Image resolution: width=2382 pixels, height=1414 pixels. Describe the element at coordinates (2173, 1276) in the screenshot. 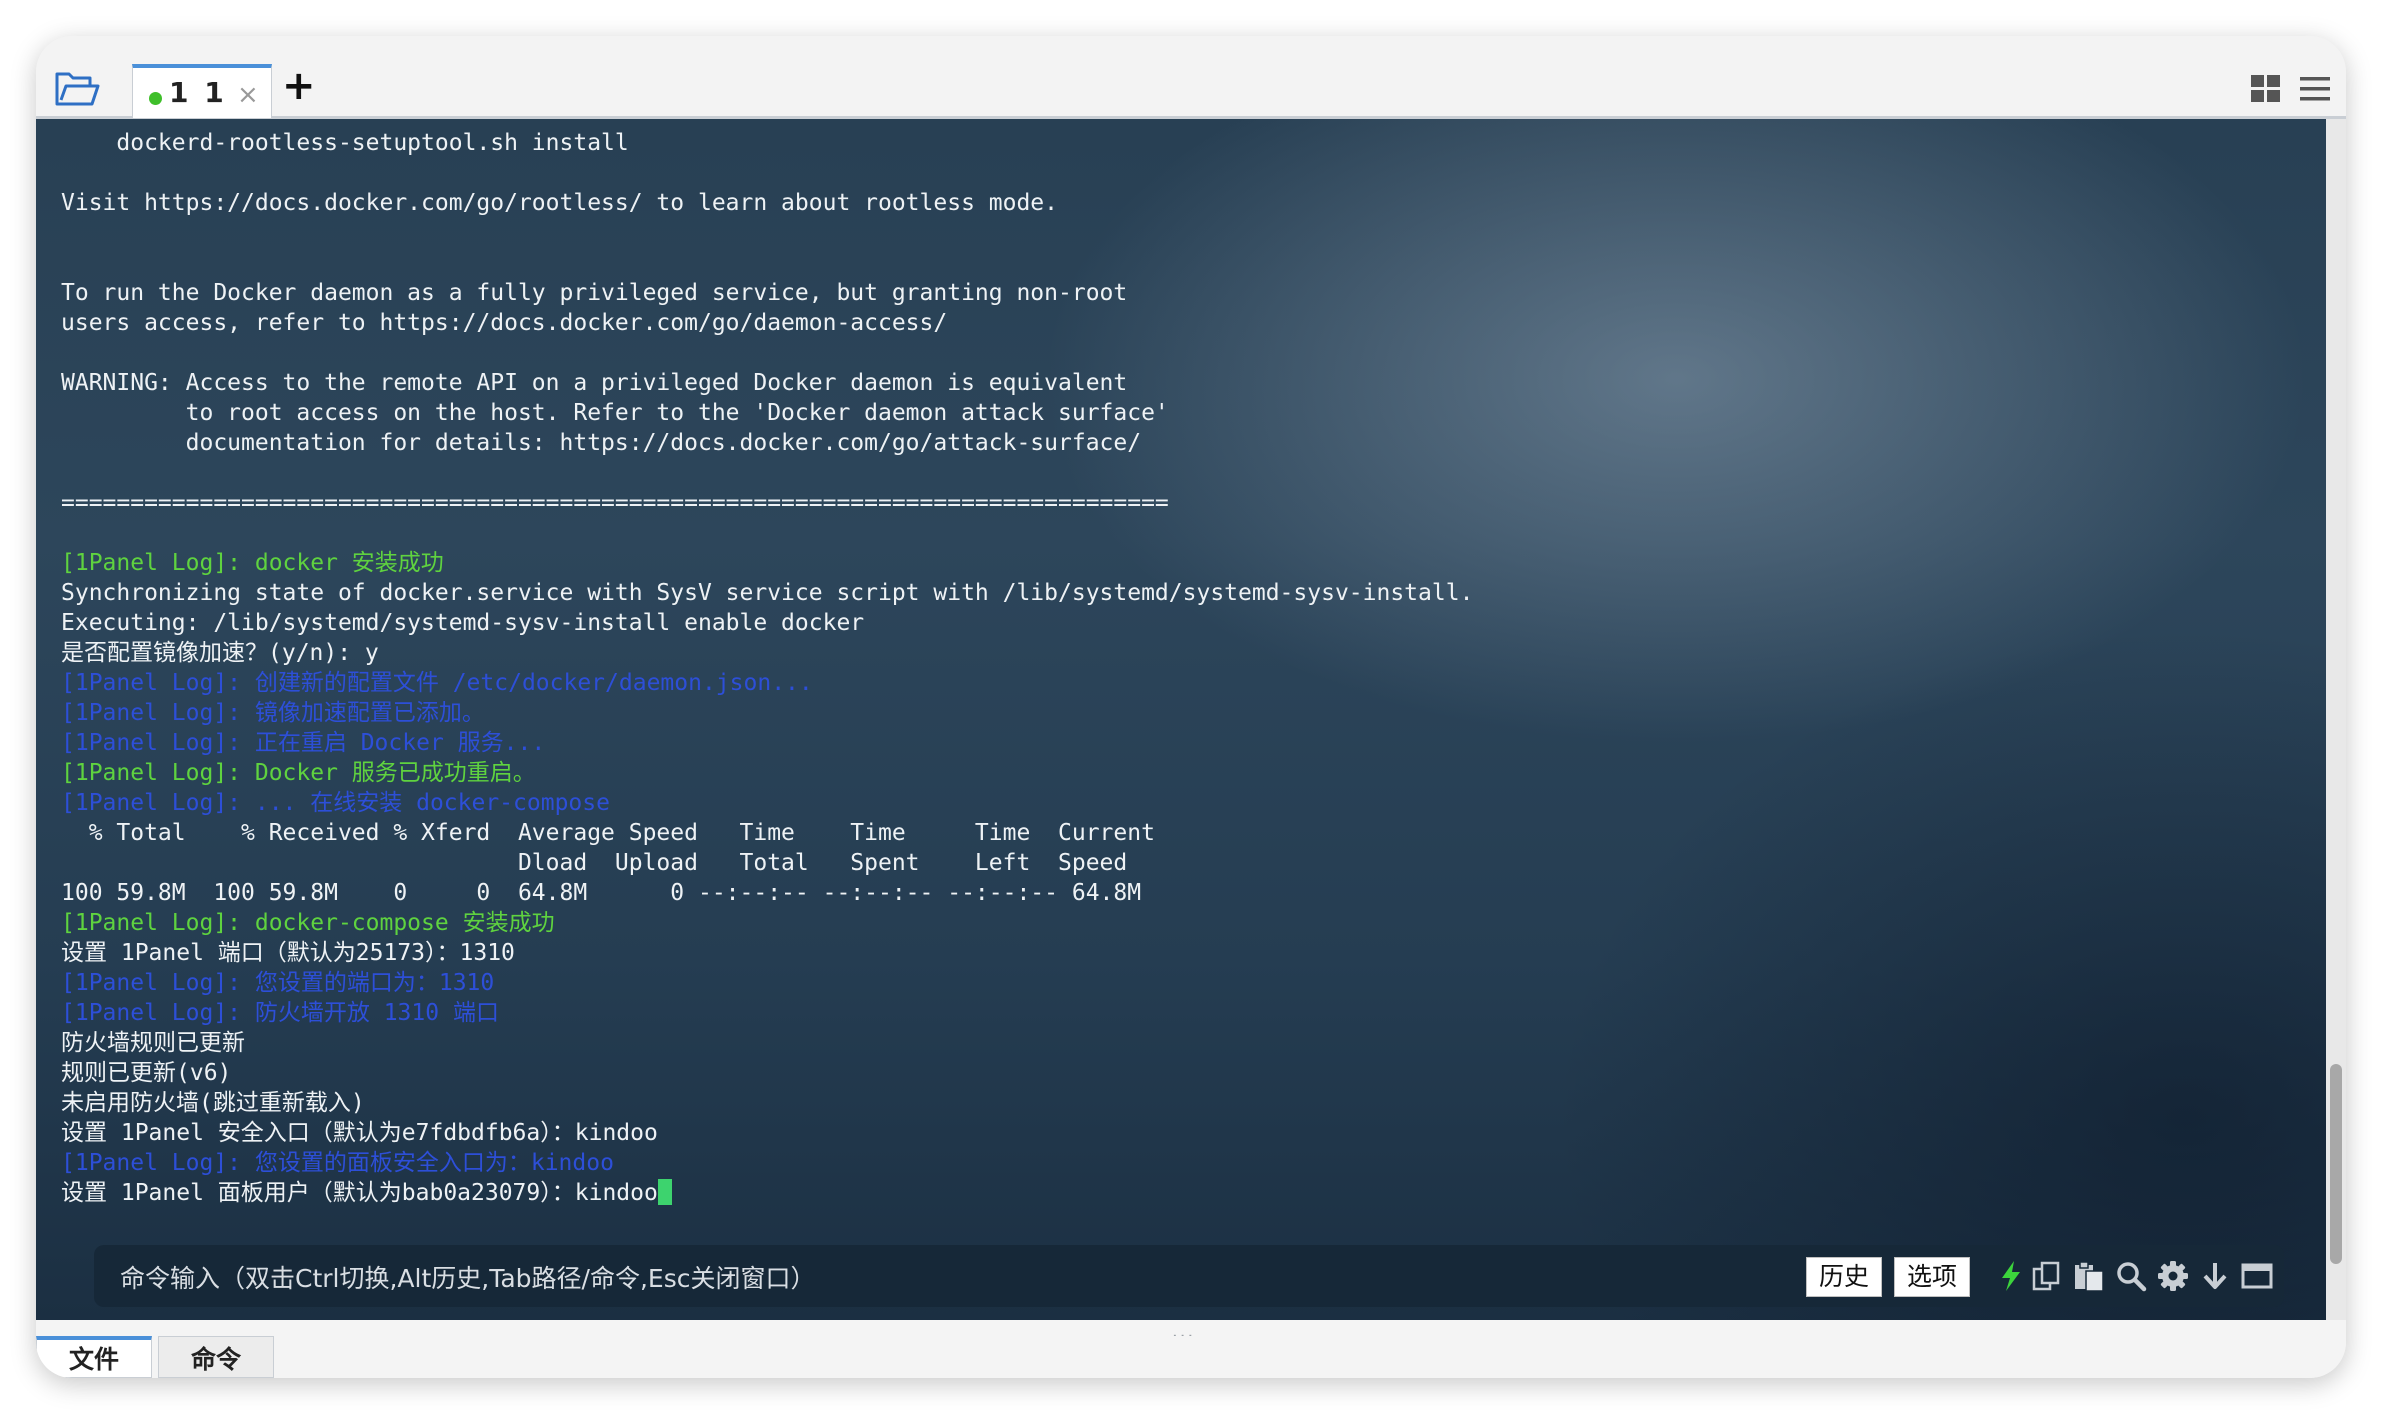

I see `gear-icon` at that location.